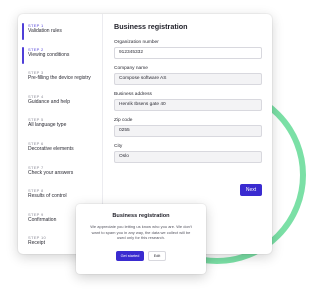 This screenshot has width=320, height=300. I want to click on step-title: All language type, so click(47, 125).